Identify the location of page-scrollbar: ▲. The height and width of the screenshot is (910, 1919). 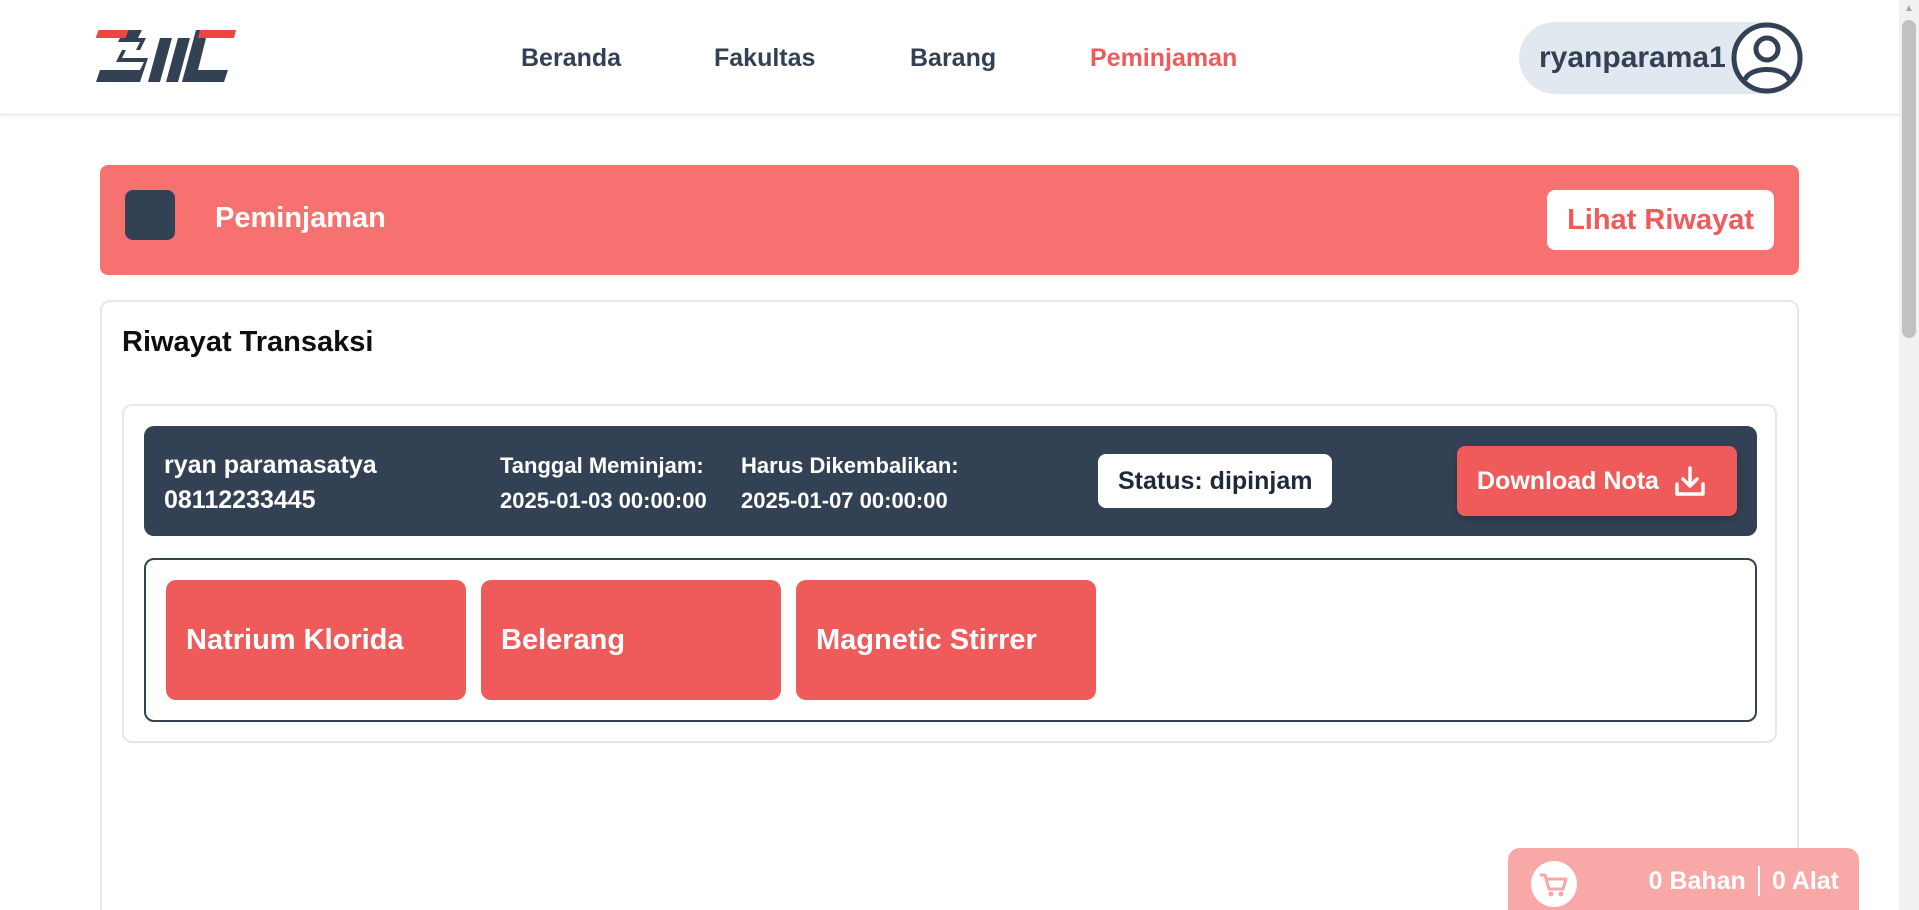
(1909, 455).